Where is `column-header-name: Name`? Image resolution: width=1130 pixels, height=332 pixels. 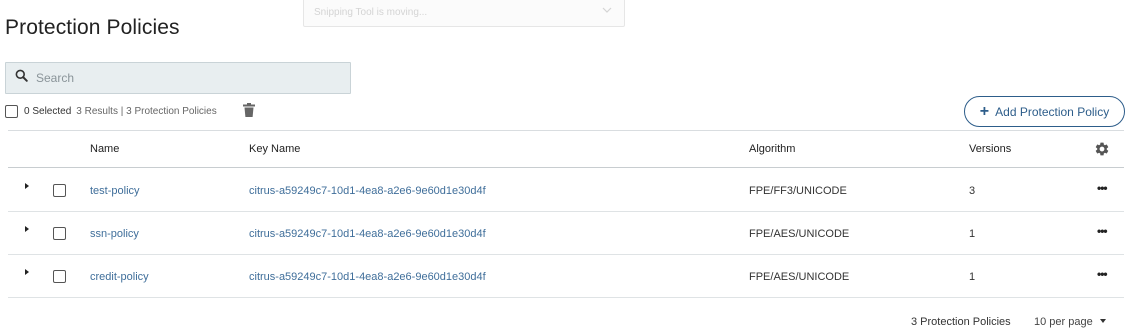
column-header-name: Name is located at coordinates (104, 149).